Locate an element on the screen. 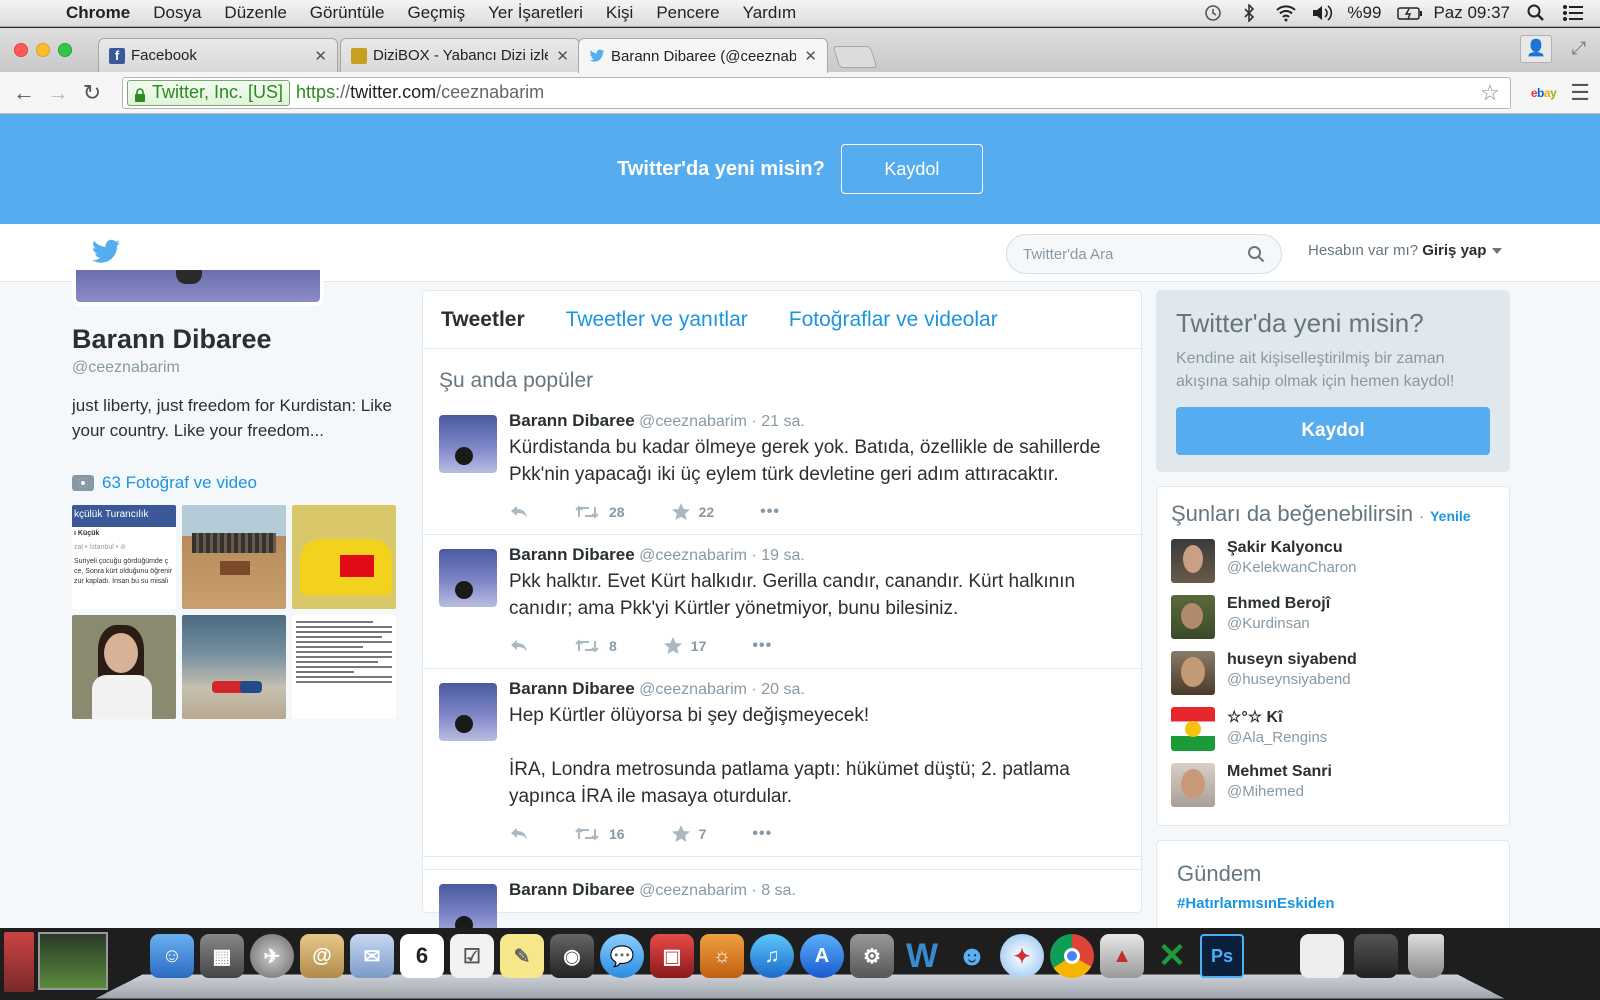  suggestion-handle: @Mihemed is located at coordinates (1279, 791).